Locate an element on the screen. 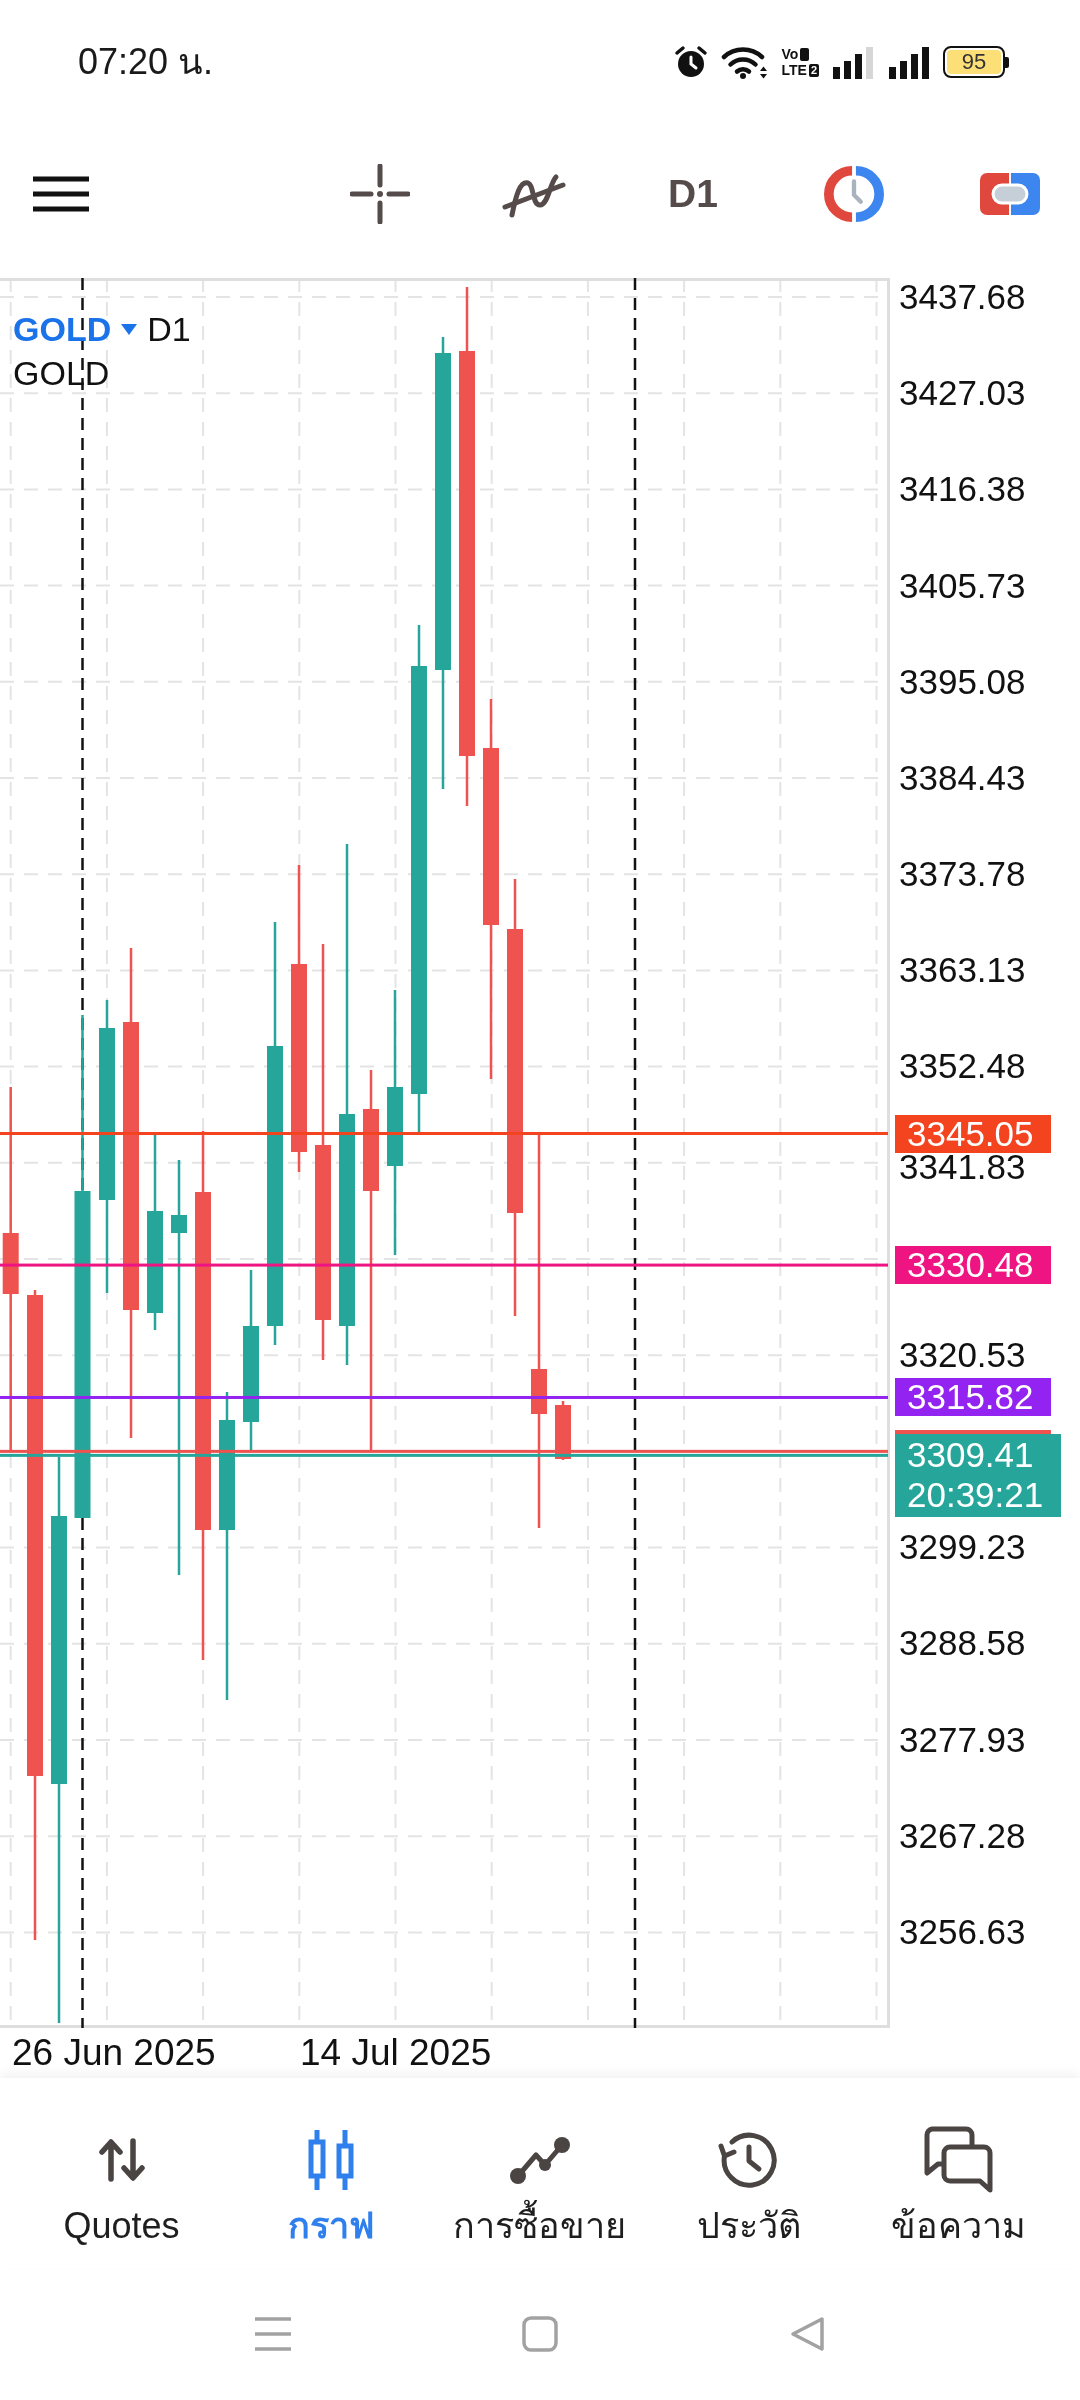  home-icon is located at coordinates (540, 2334).